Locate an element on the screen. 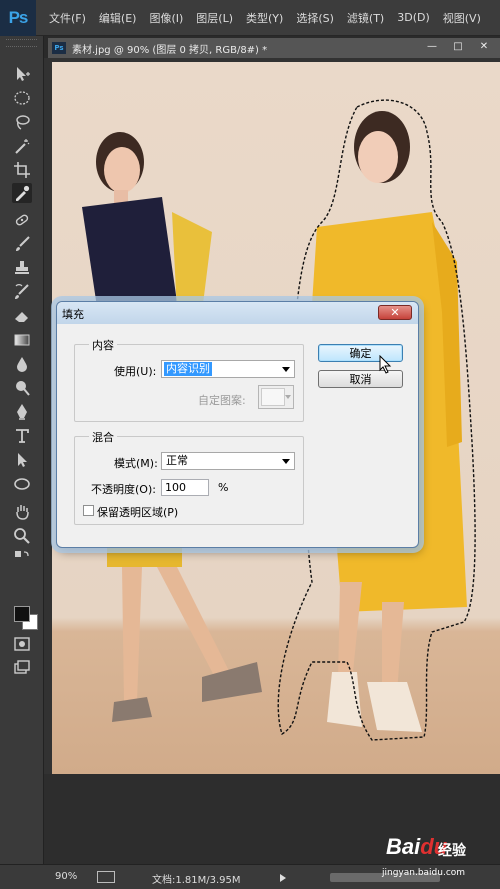  mode-label: 模式(M): is located at coordinates (136, 463).